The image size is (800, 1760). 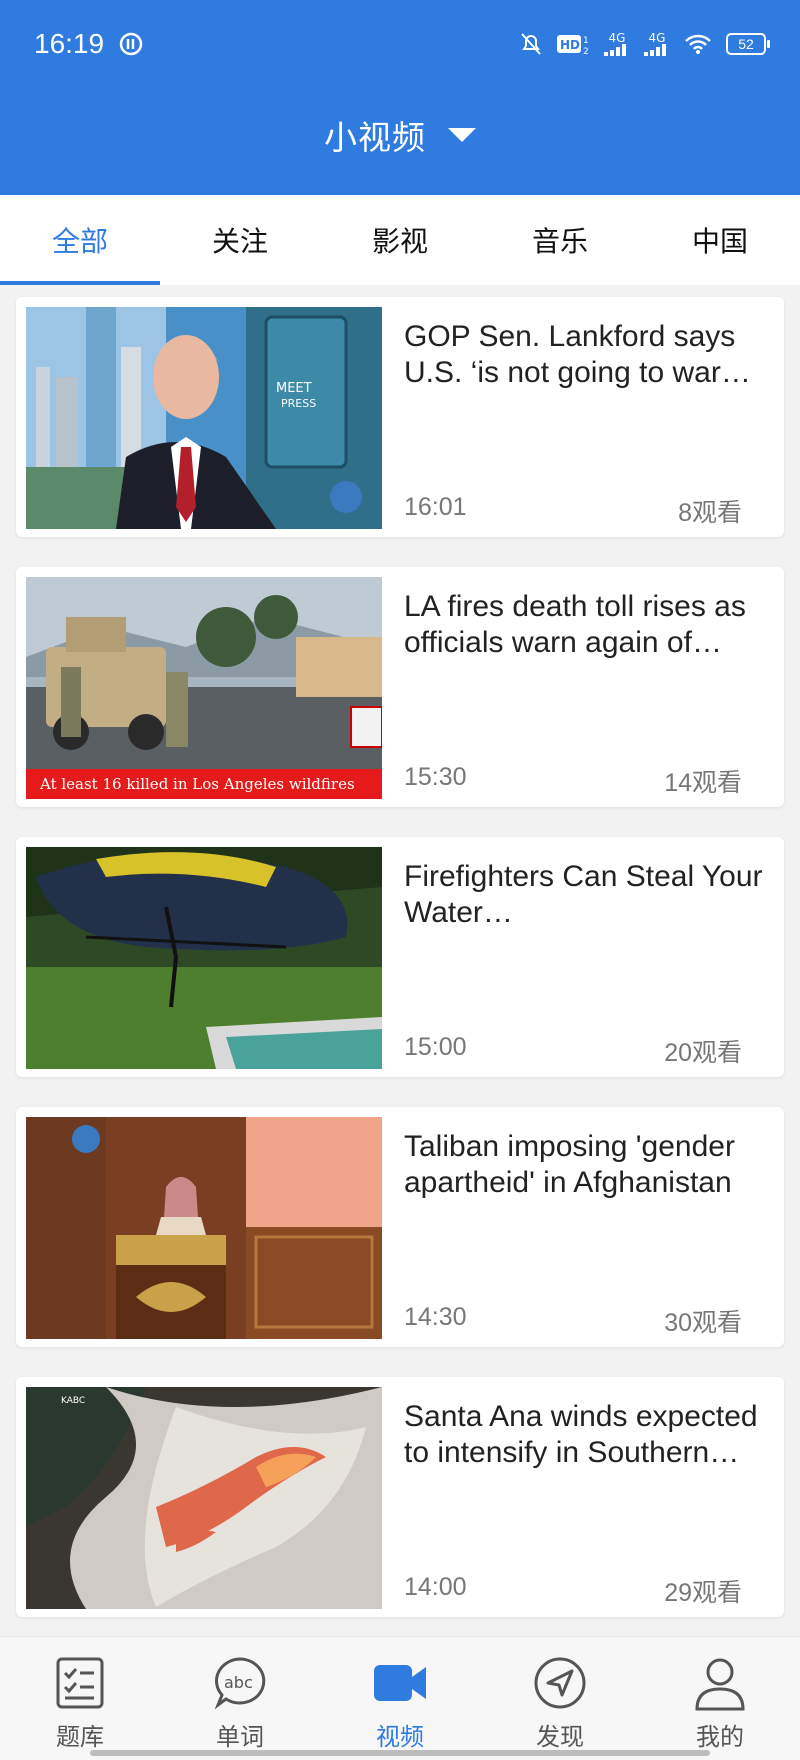 What do you see at coordinates (703, 1323) in the screenshot?
I see `video-views: 30观看` at bounding box center [703, 1323].